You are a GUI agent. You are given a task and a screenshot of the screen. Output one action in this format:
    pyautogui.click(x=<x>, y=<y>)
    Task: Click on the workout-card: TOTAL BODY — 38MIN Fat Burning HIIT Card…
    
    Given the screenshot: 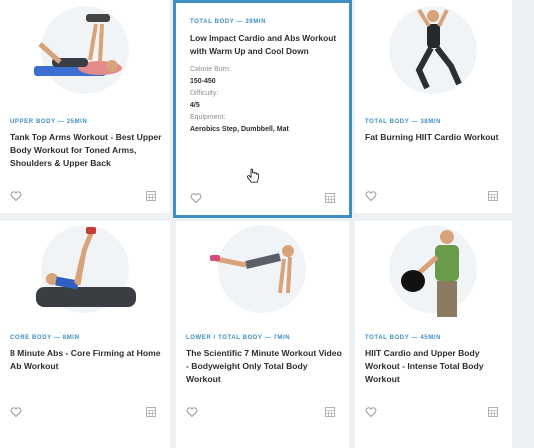 What is the action you would take?
    pyautogui.click(x=433, y=106)
    